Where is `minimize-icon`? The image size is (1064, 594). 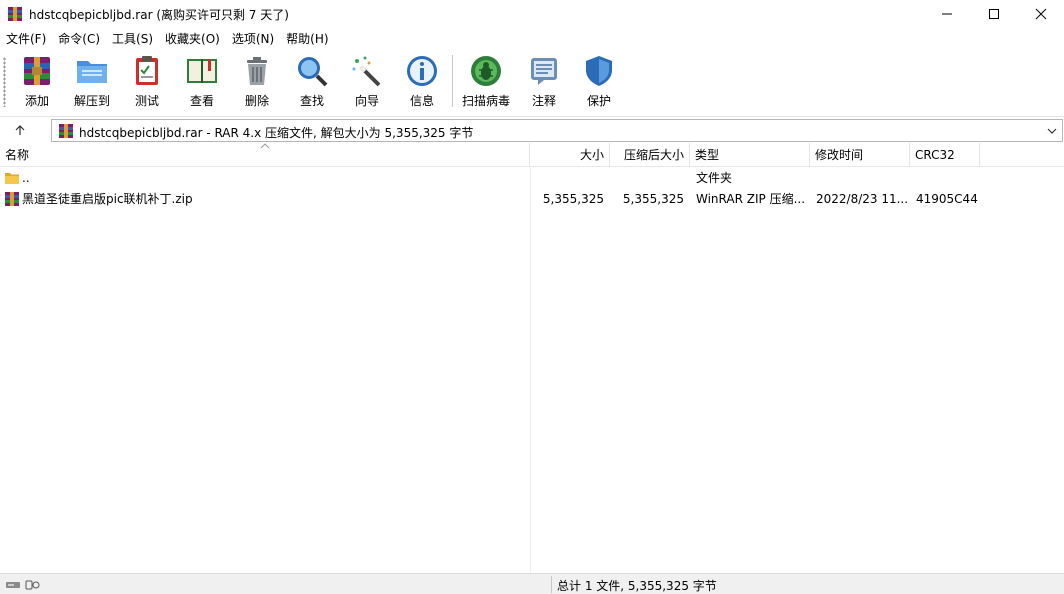
minimize-icon is located at coordinates (947, 14).